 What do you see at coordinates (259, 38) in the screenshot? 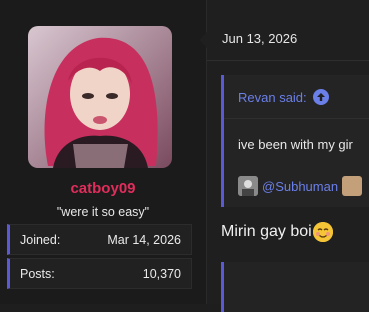
I see `post-date: Jun 13, 2026` at bounding box center [259, 38].